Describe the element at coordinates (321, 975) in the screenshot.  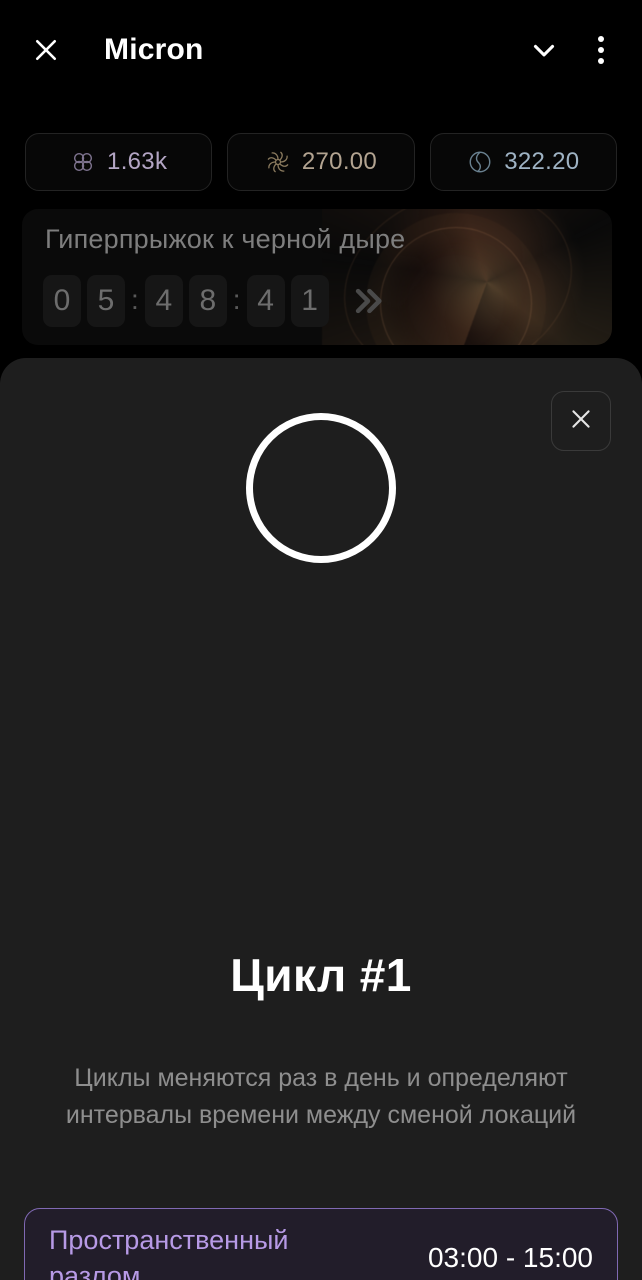
I see `sheet-title: Цикл #1` at that location.